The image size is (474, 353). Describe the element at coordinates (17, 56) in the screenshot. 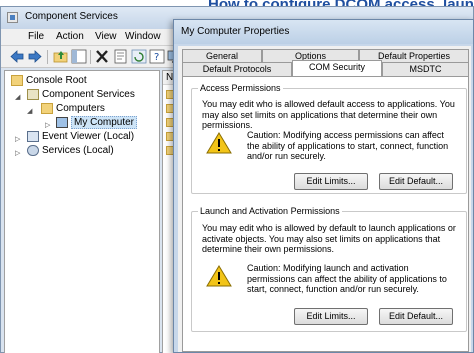

I see `back-arrow-icon` at that location.